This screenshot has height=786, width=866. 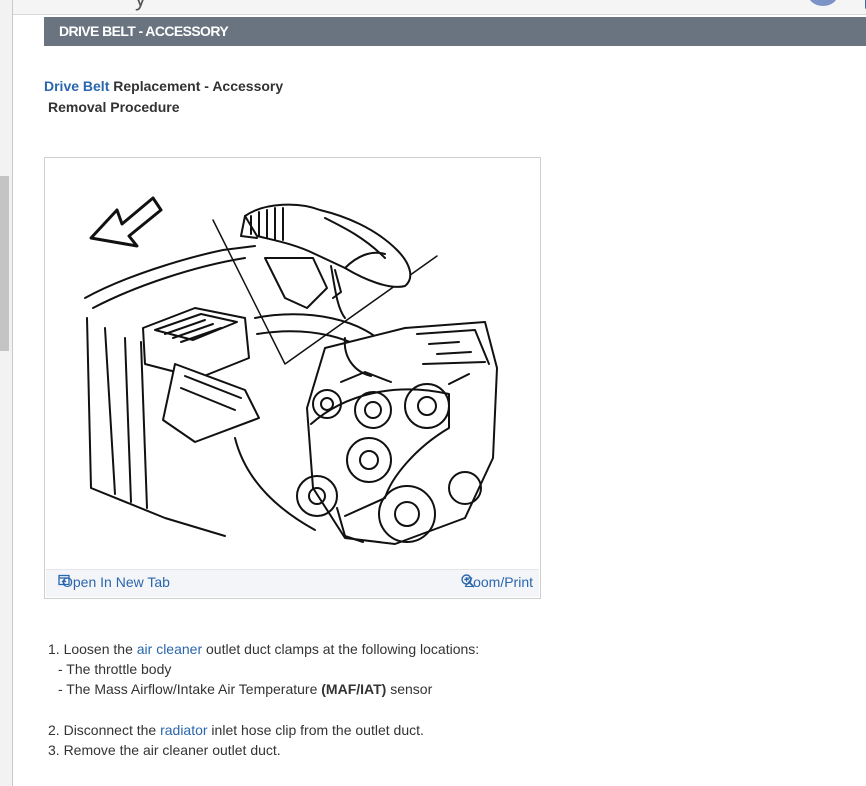 What do you see at coordinates (164, 750) in the screenshot?
I see `step-3: 3. Remove the air cleaner outlet duct.` at bounding box center [164, 750].